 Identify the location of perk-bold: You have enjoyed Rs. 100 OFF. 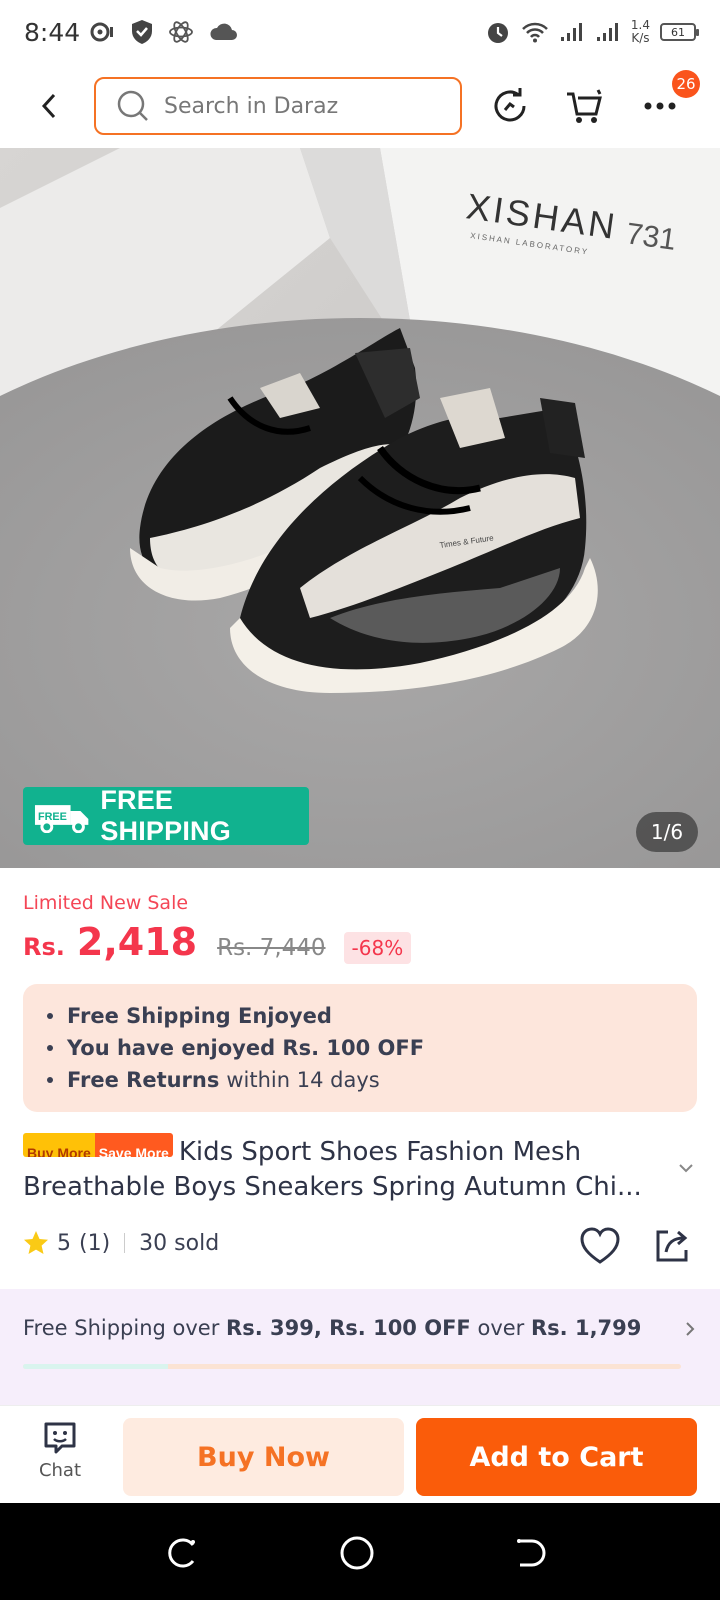
(246, 1048).